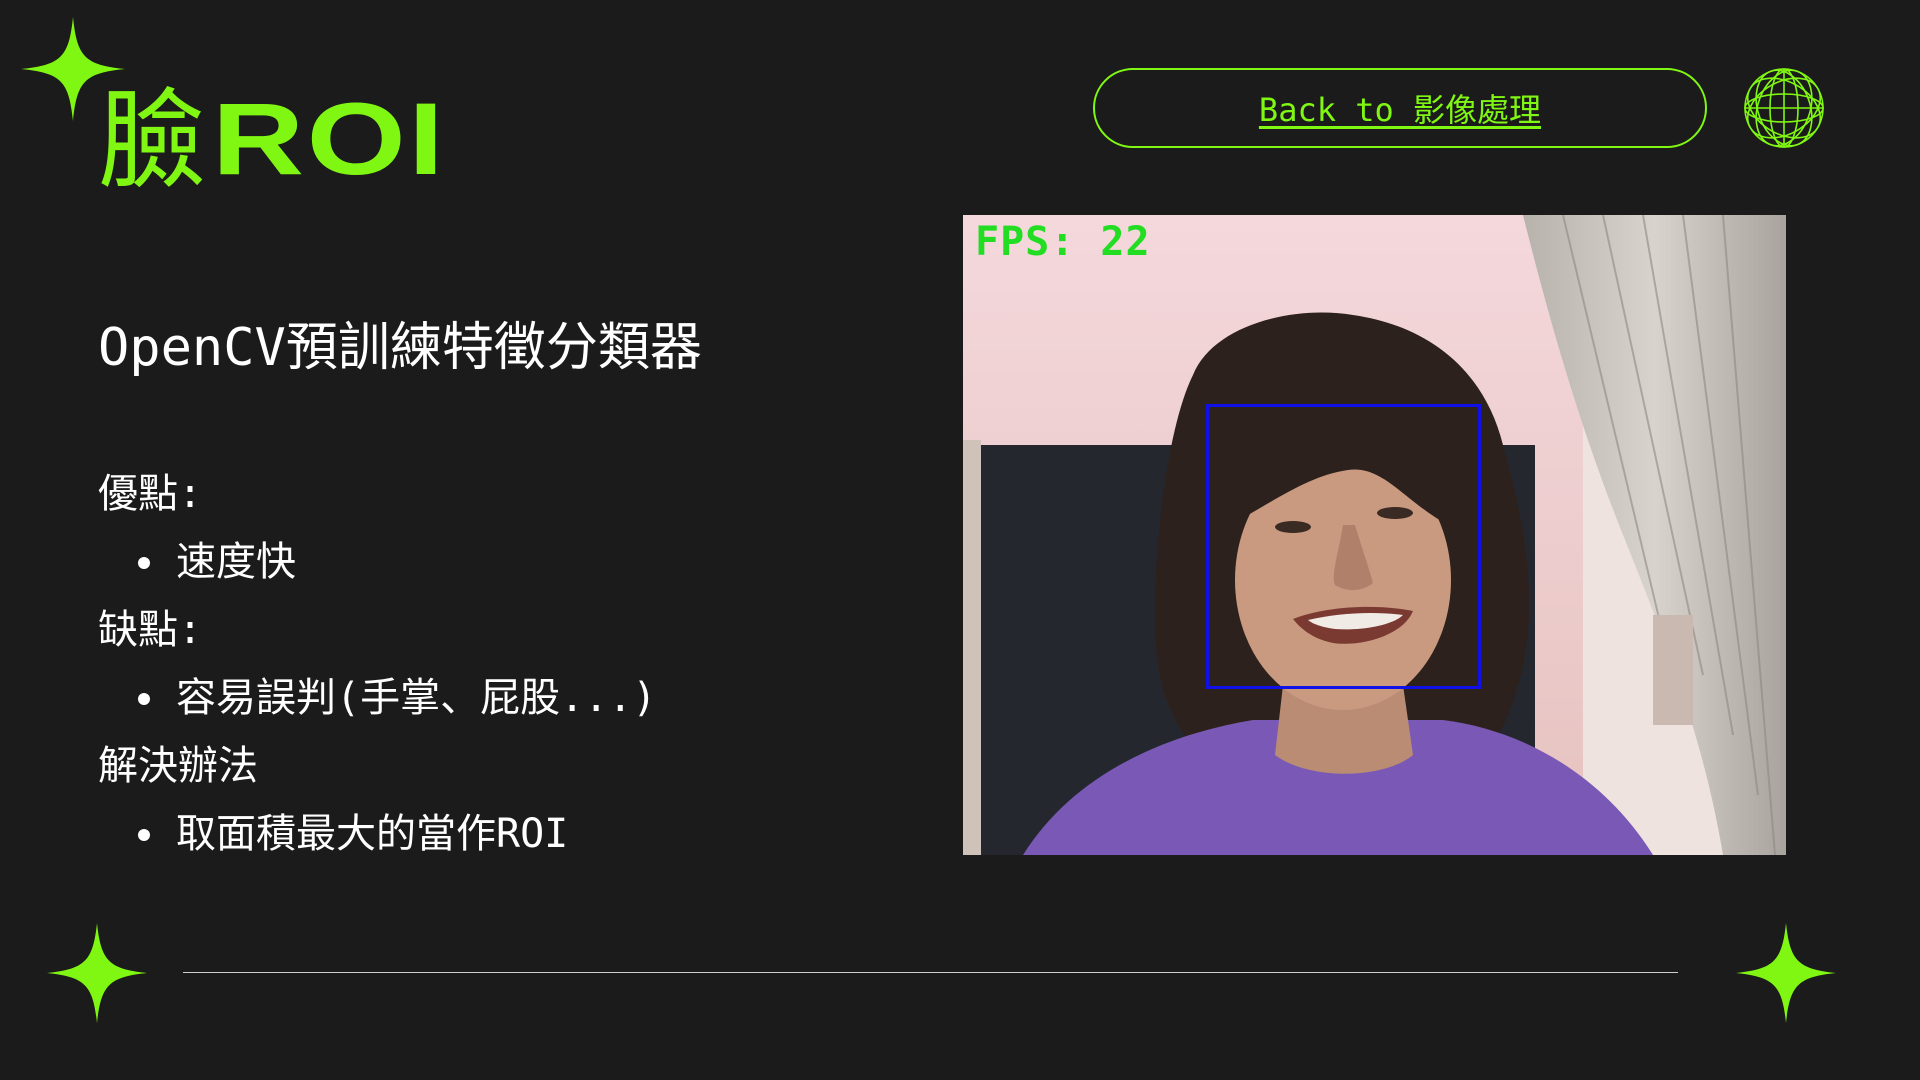 The image size is (1920, 1080). Describe the element at coordinates (930, 972) in the screenshot. I see `bottom-divider` at that location.